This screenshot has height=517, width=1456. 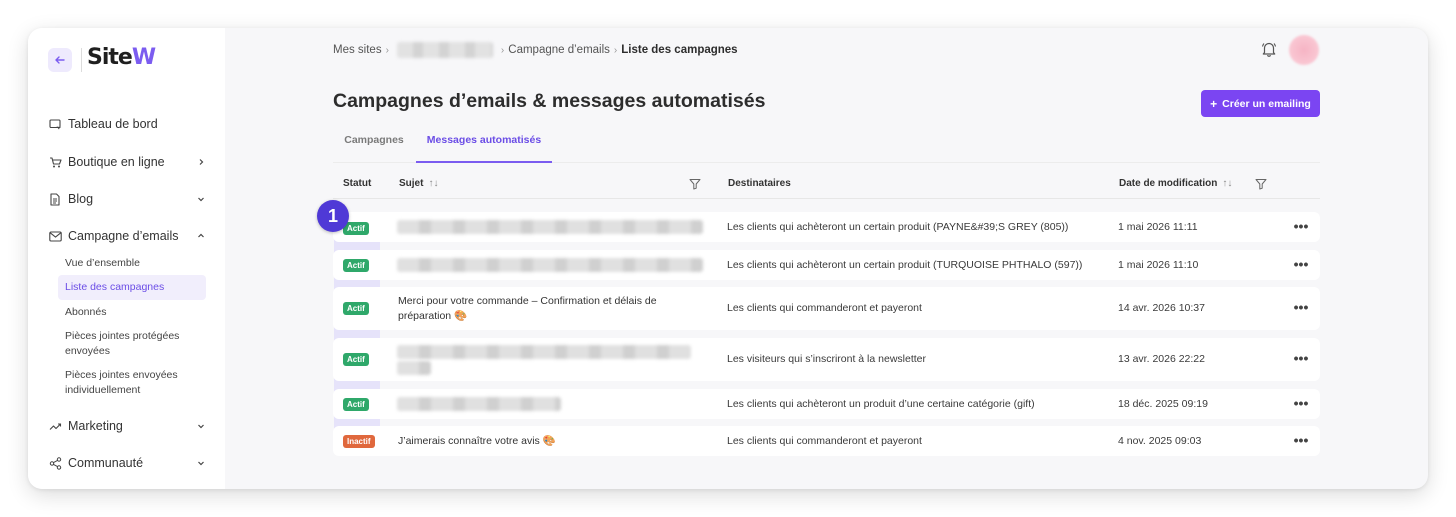 What do you see at coordinates (1269, 49) in the screenshot?
I see `notification-bell-icon` at bounding box center [1269, 49].